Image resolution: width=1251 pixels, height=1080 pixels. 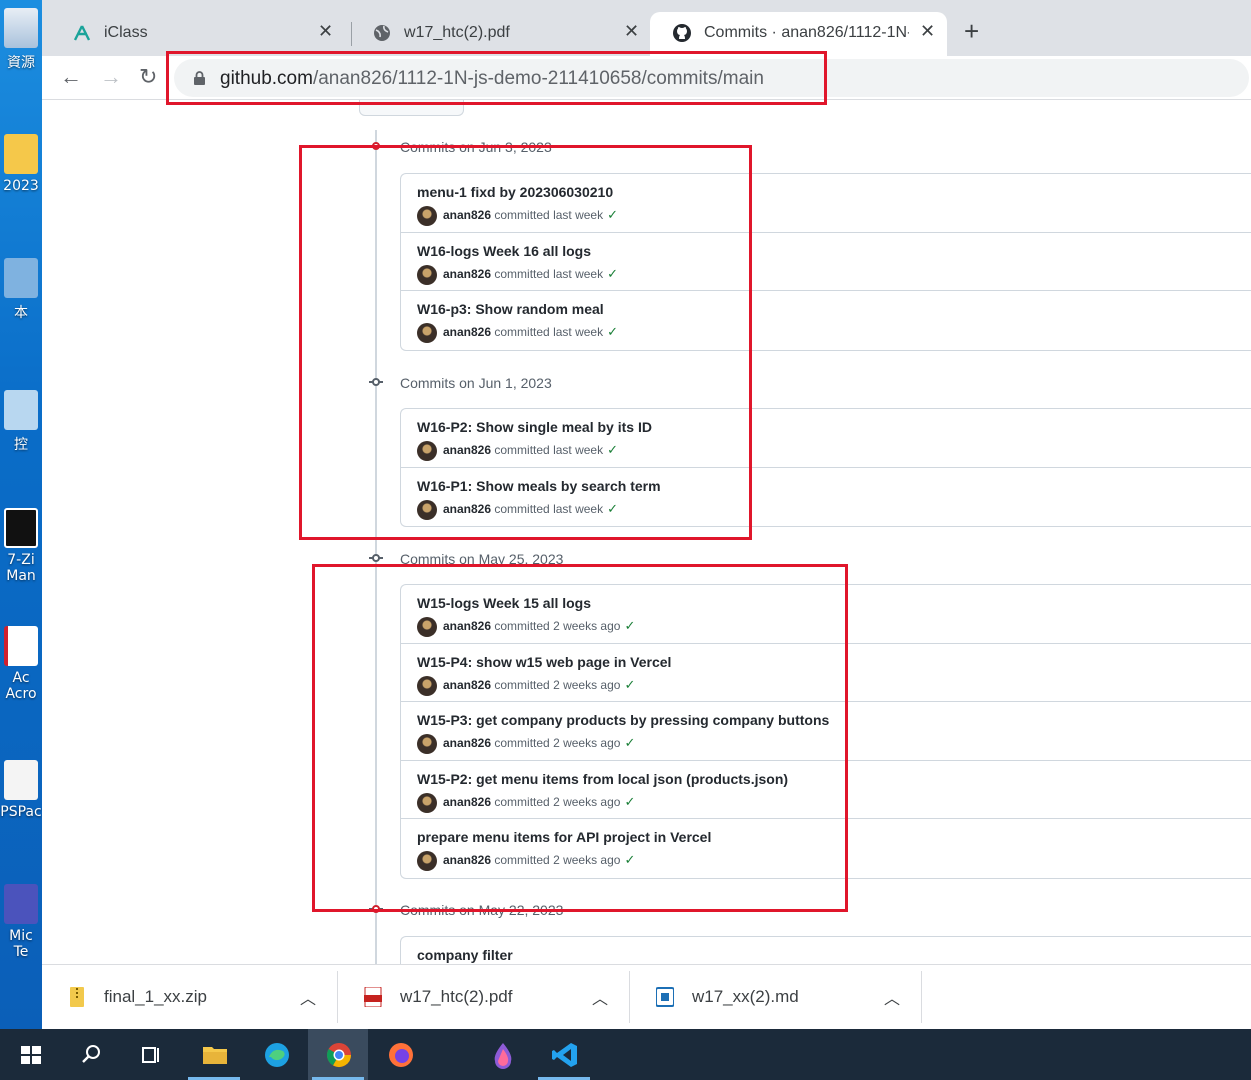 What do you see at coordinates (189, 997) in the screenshot?
I see `download-item: final_1_xx.zip ︿` at bounding box center [189, 997].